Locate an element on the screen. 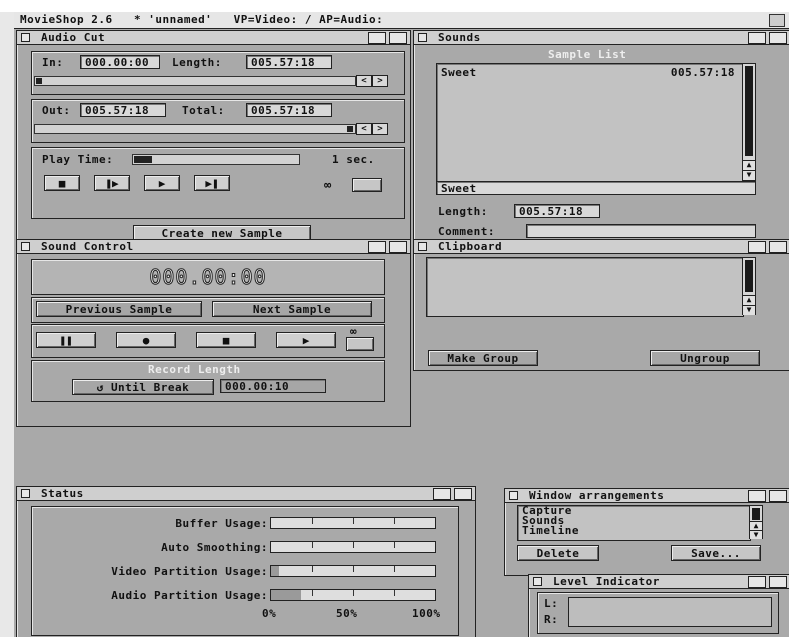  play-to-end-button: ▶❚ is located at coordinates (212, 183).